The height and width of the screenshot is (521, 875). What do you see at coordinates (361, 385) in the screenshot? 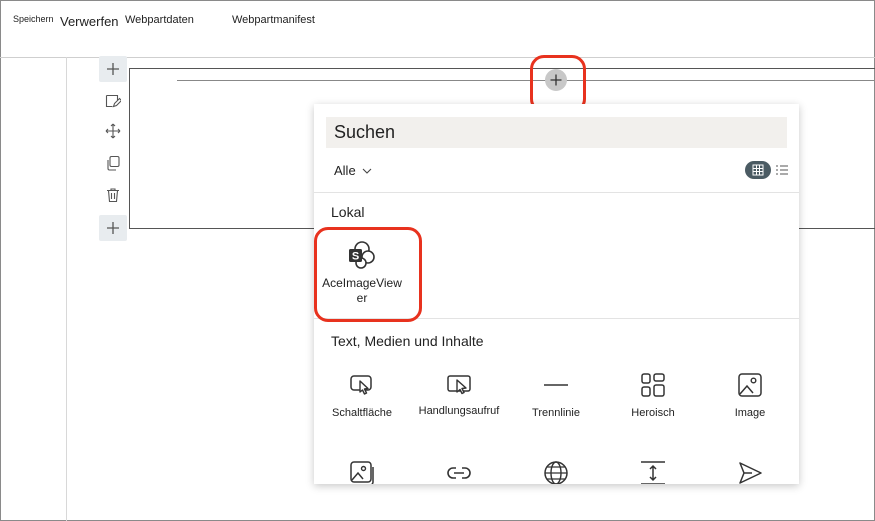
I see `button-icon` at bounding box center [361, 385].